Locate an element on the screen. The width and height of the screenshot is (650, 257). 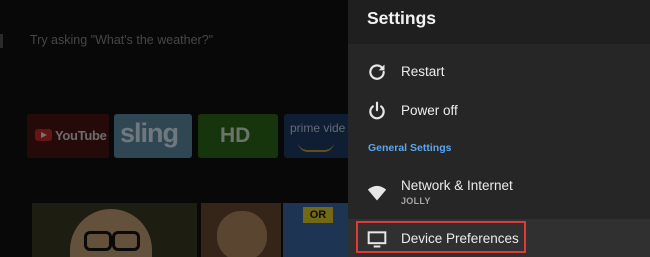
power-off-label: Power off is located at coordinates (429, 110).